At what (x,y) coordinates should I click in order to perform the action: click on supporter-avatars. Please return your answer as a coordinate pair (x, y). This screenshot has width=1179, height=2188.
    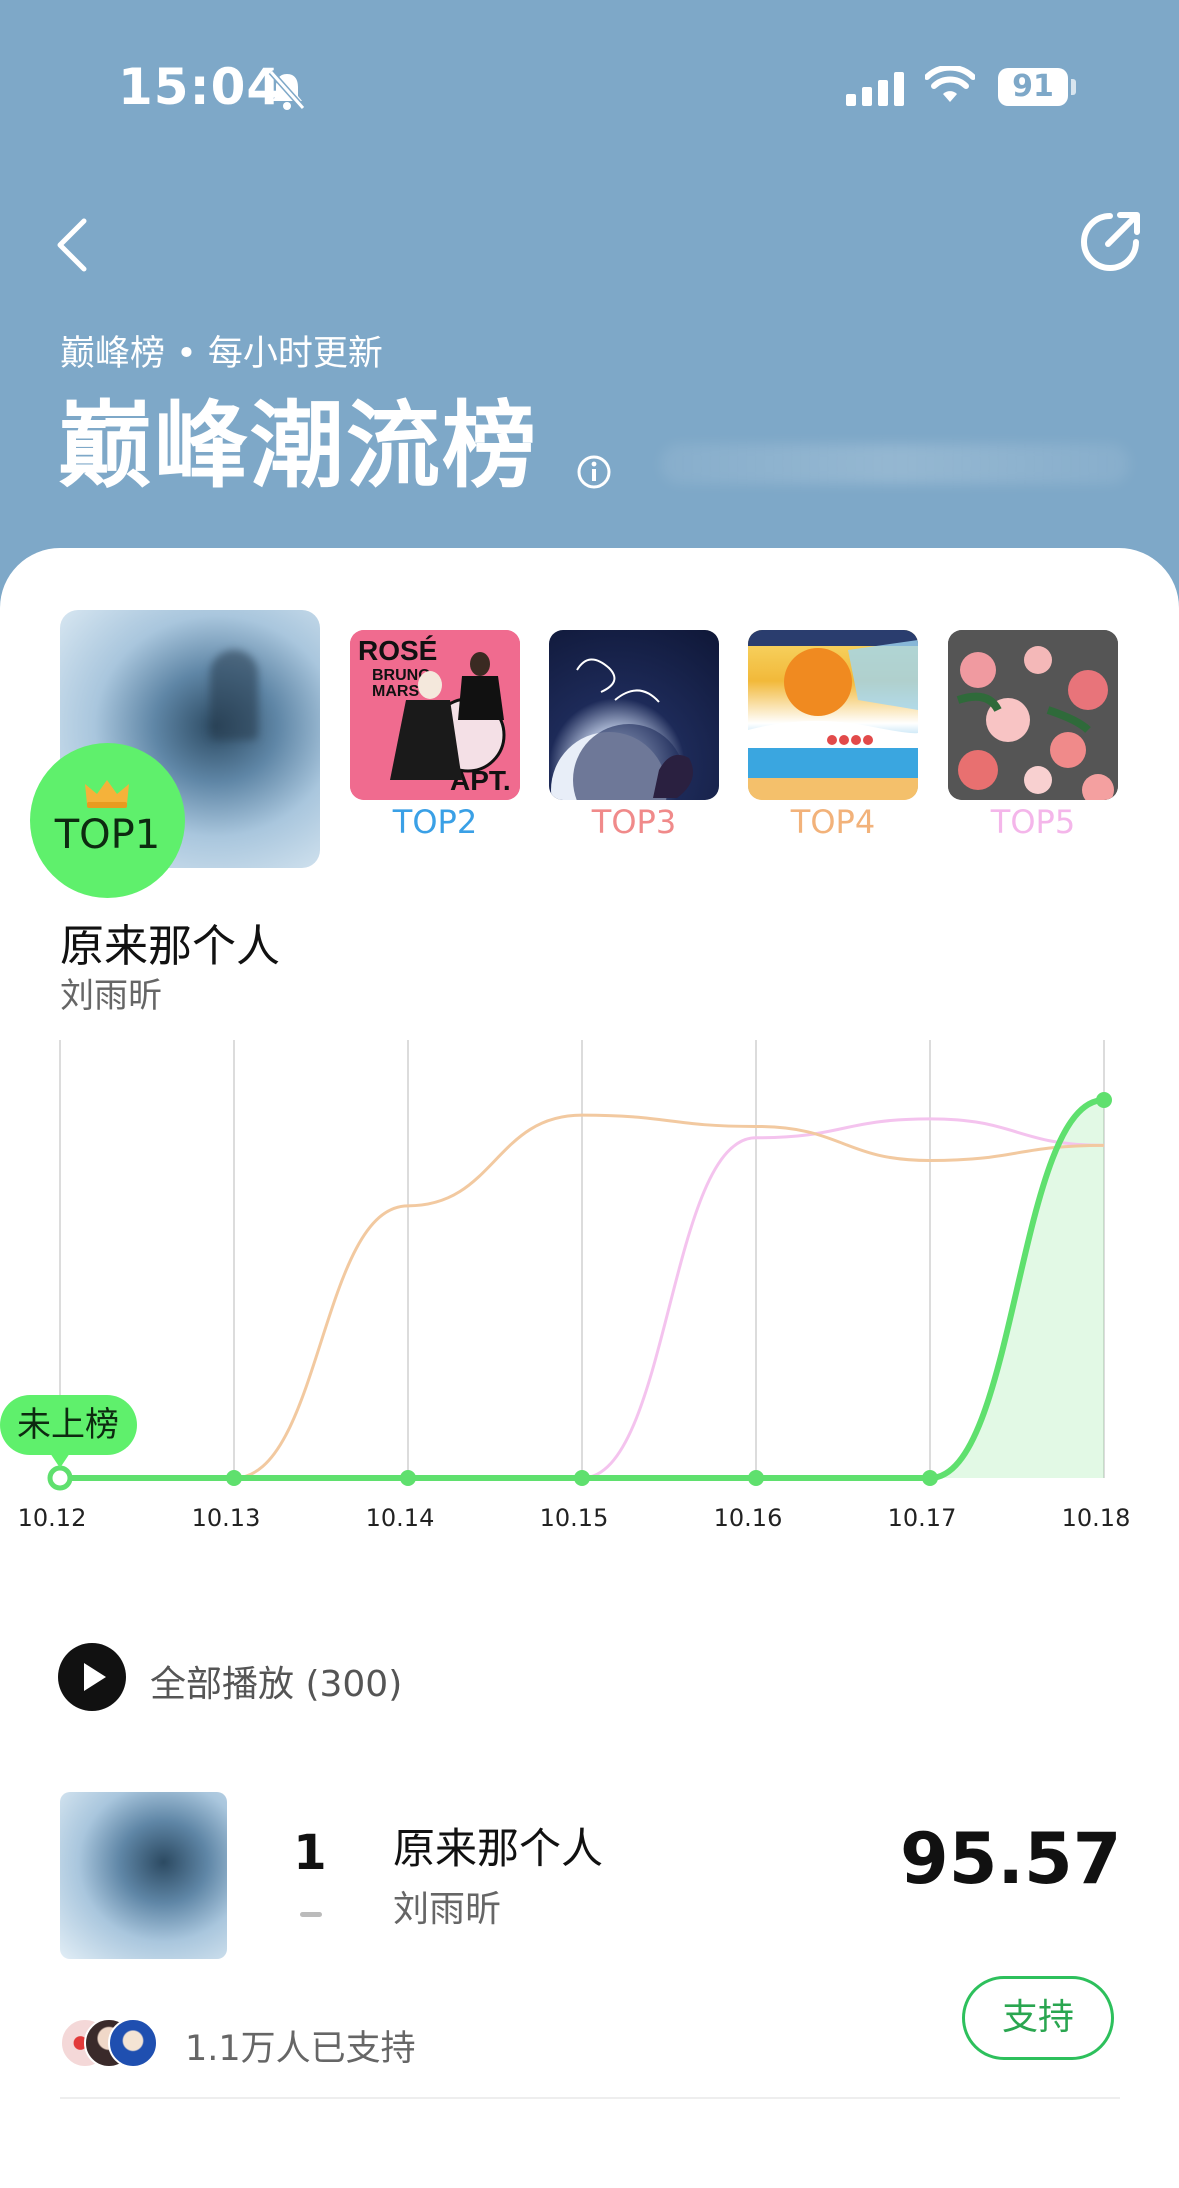
    Looking at the image, I should click on (120, 2043).